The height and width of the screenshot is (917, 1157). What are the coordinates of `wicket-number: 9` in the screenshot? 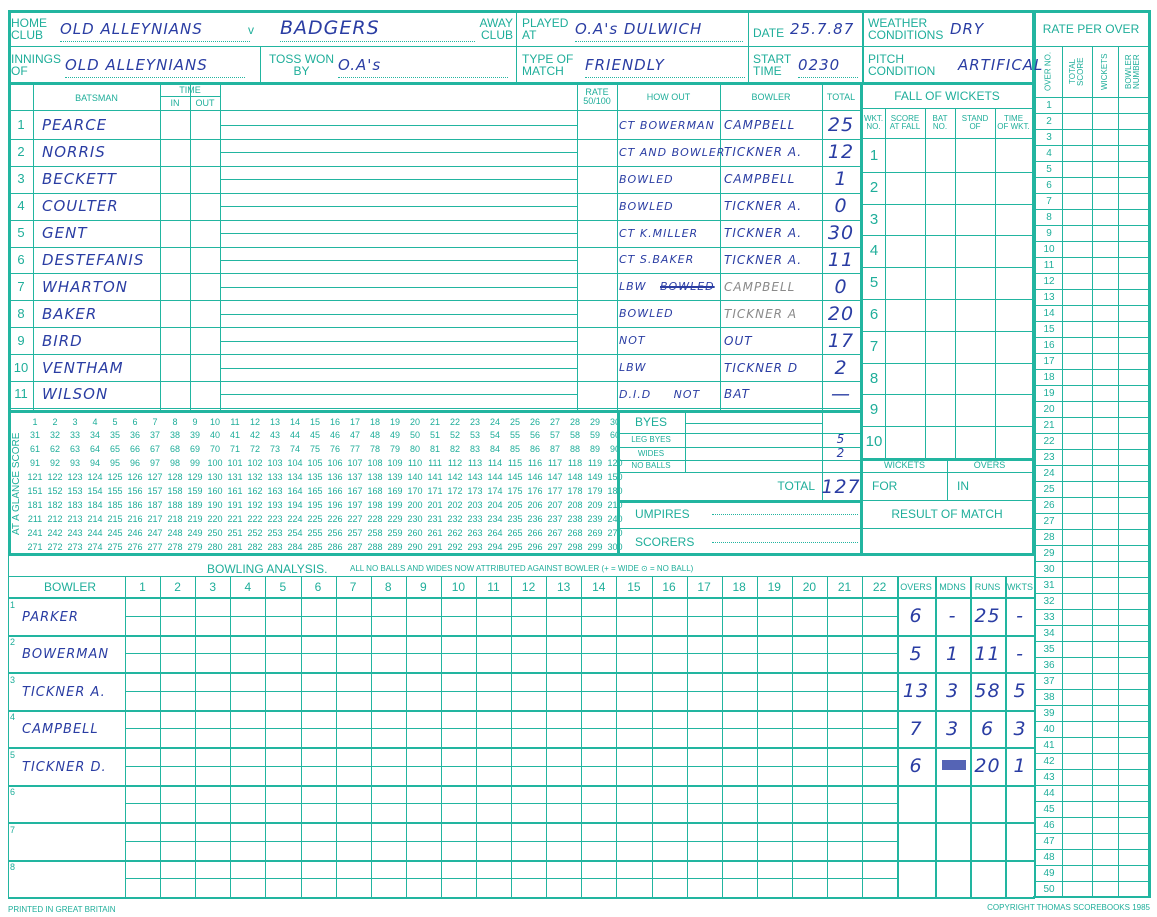 It's located at (874, 410).